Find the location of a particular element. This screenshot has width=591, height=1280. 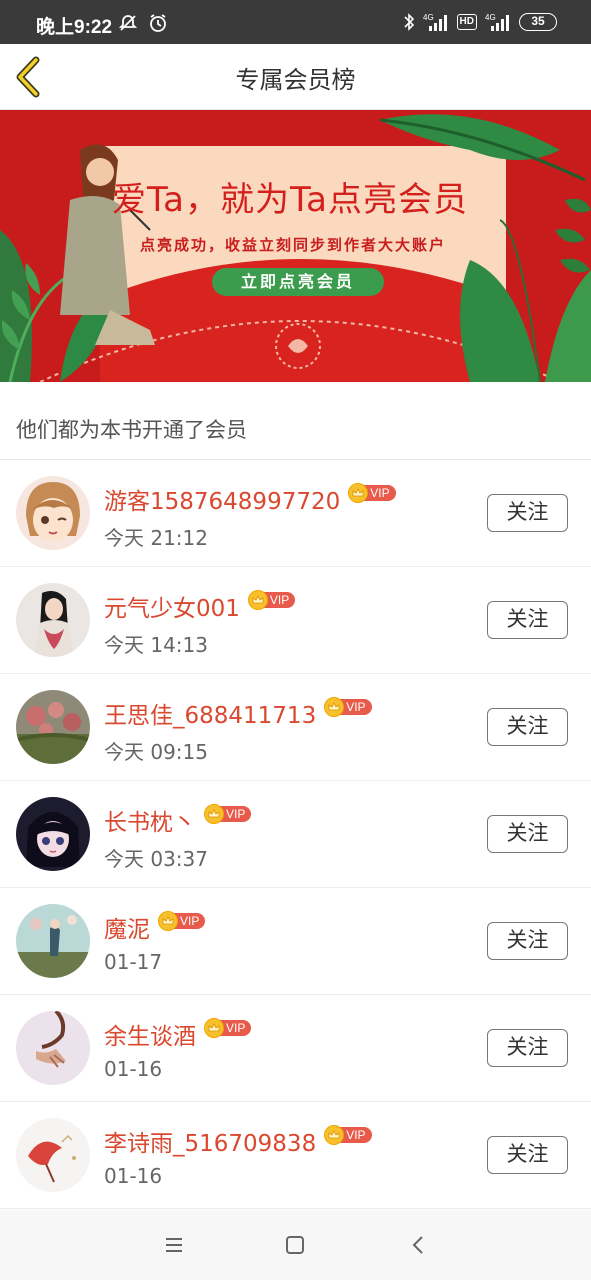

member-name: 游客1587648997720 is located at coordinates (222, 499).